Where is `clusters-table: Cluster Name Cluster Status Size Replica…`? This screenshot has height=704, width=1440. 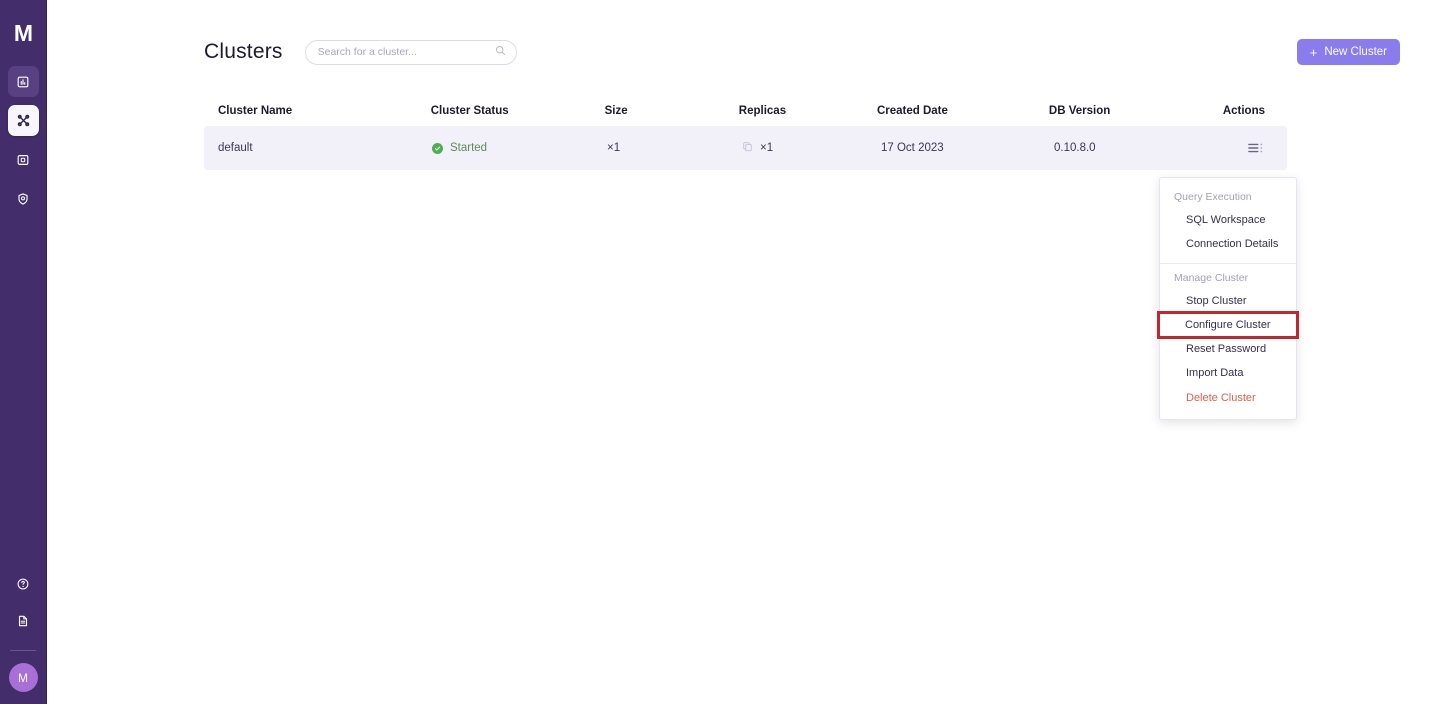
clusters-table: Cluster Name Cluster Status Size Replica… is located at coordinates (745, 133).